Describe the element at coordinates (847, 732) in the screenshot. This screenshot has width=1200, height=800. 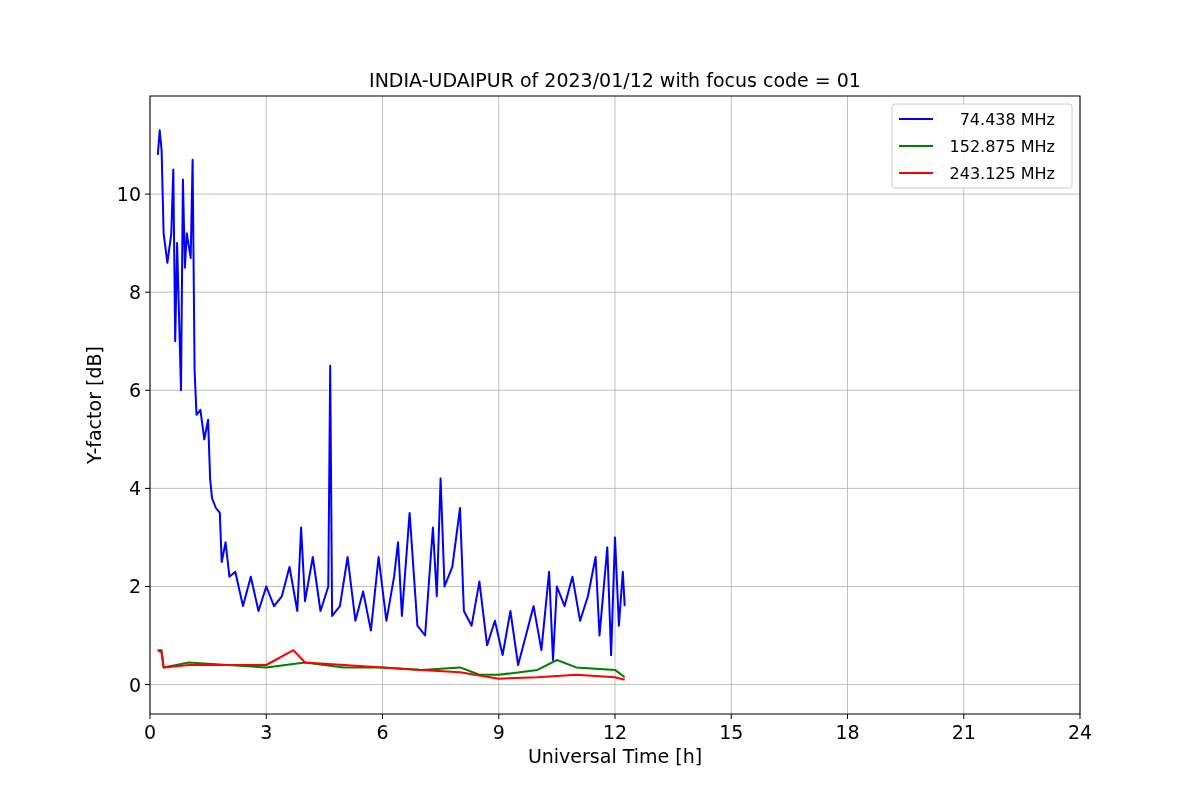
I see `x-tick-label: 18` at that location.